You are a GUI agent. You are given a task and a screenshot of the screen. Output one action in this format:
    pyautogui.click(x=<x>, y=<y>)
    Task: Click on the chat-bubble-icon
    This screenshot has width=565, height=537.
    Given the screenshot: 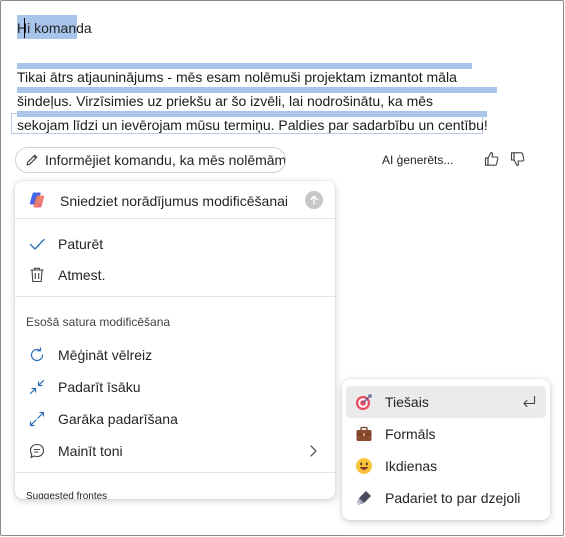 What is the action you would take?
    pyautogui.click(x=37, y=451)
    